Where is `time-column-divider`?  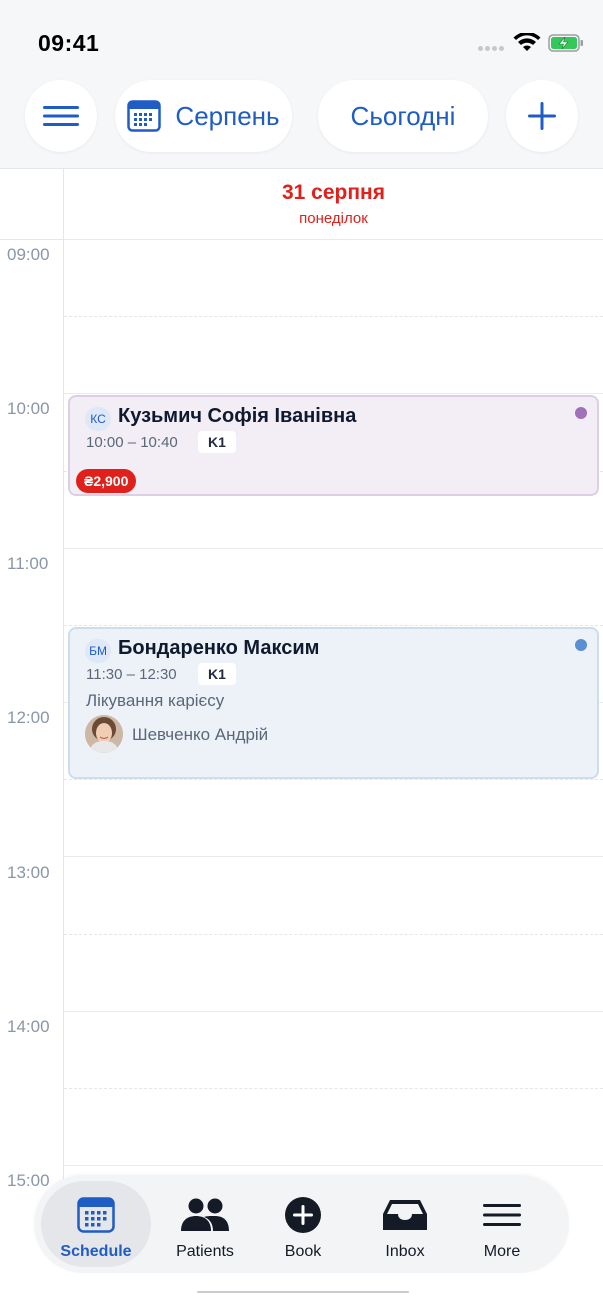 time-column-divider is located at coordinates (63, 674).